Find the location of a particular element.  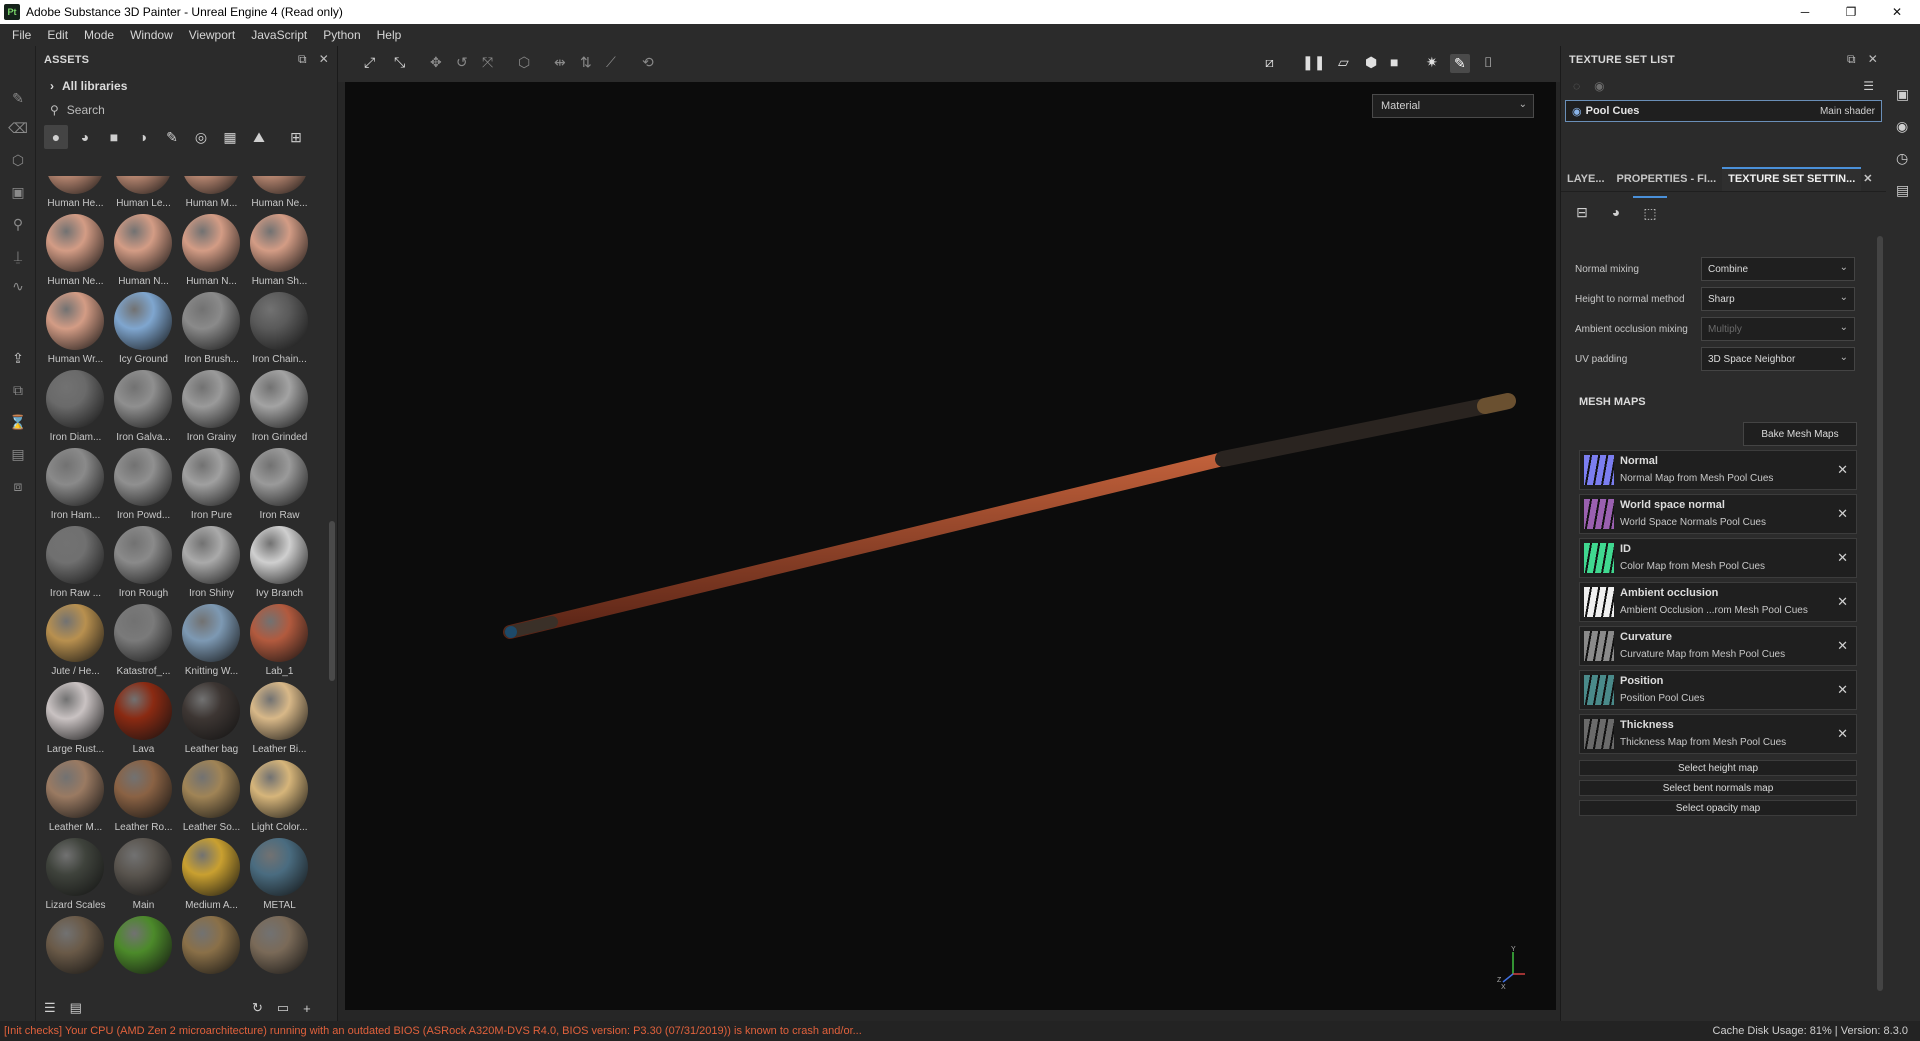

mesh-map-slot: ID Color Map from Mesh Pool Cues ✕ is located at coordinates (1718, 558).